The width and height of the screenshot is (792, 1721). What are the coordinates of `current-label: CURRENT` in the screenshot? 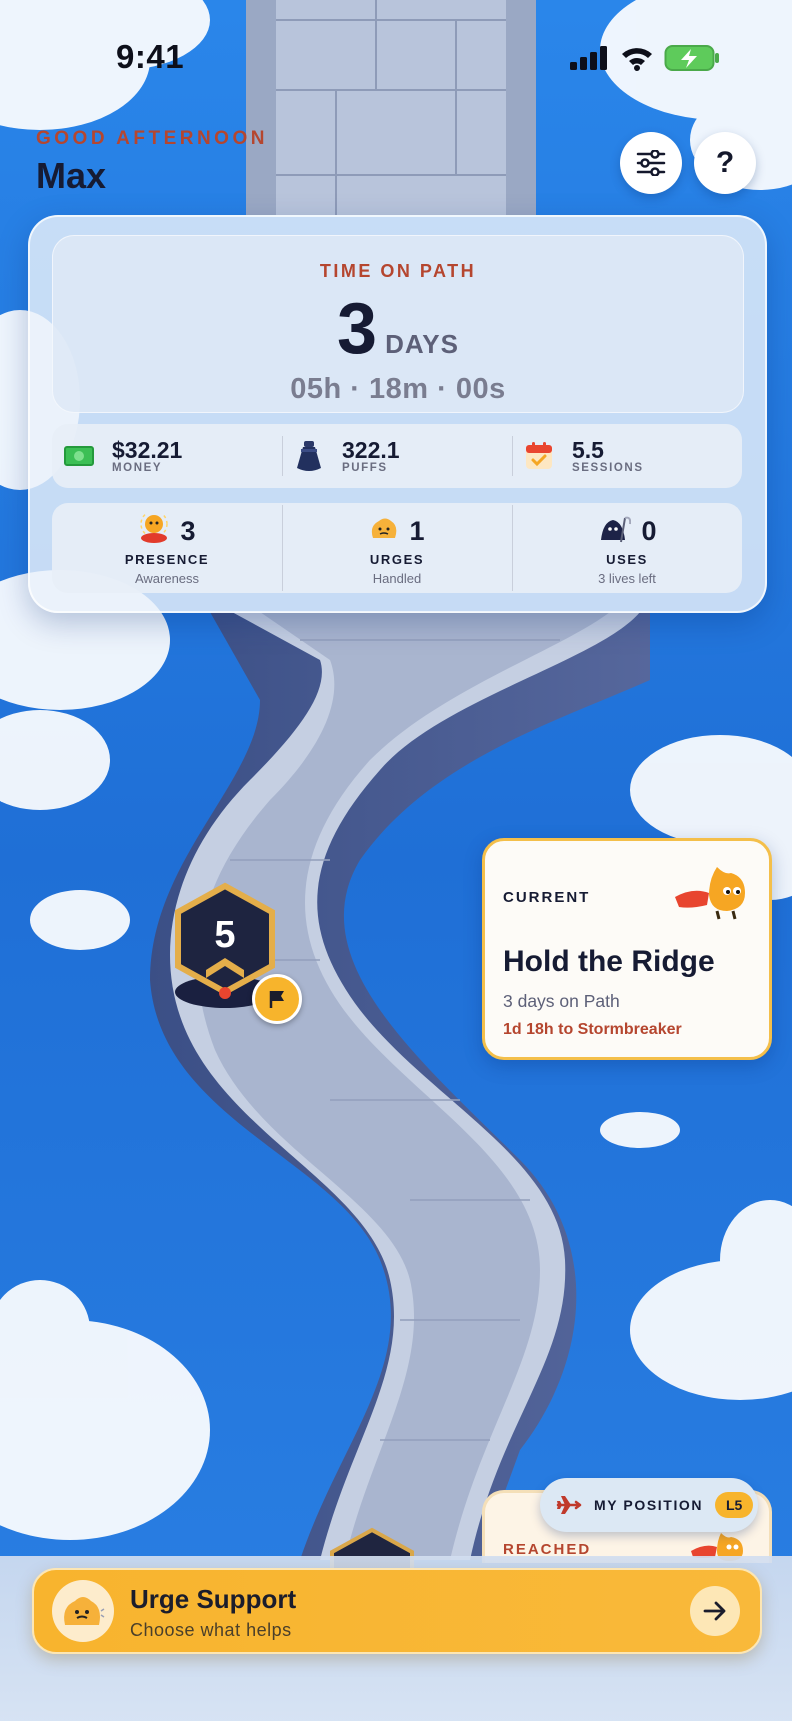 It's located at (547, 897).